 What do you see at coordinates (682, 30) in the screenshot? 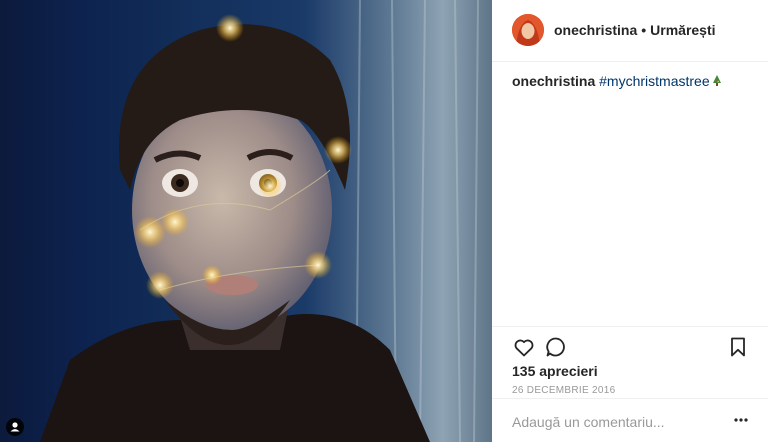
I see `follow-status-button: Urmărești` at bounding box center [682, 30].